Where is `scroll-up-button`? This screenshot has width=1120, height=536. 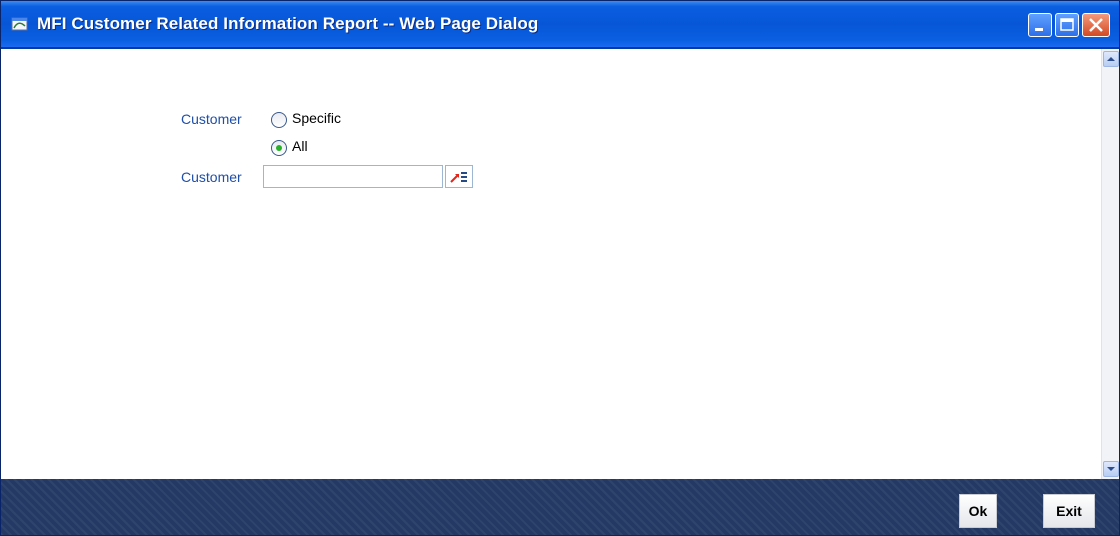 scroll-up-button is located at coordinates (1111, 59).